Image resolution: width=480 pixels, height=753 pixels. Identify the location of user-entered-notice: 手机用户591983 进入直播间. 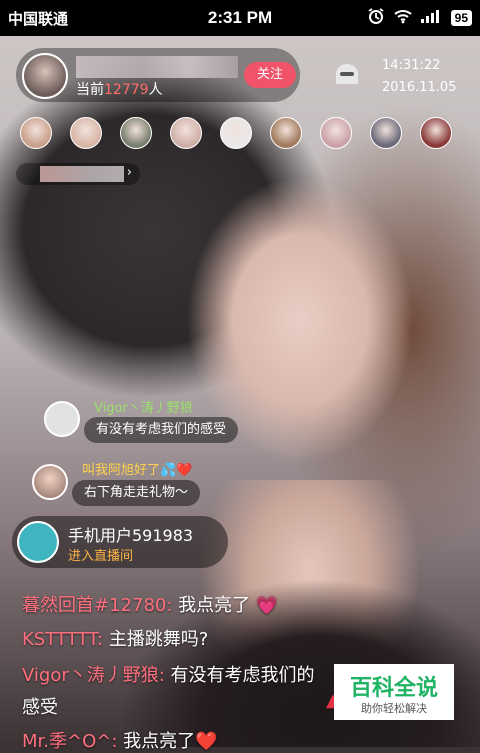
(120, 542).